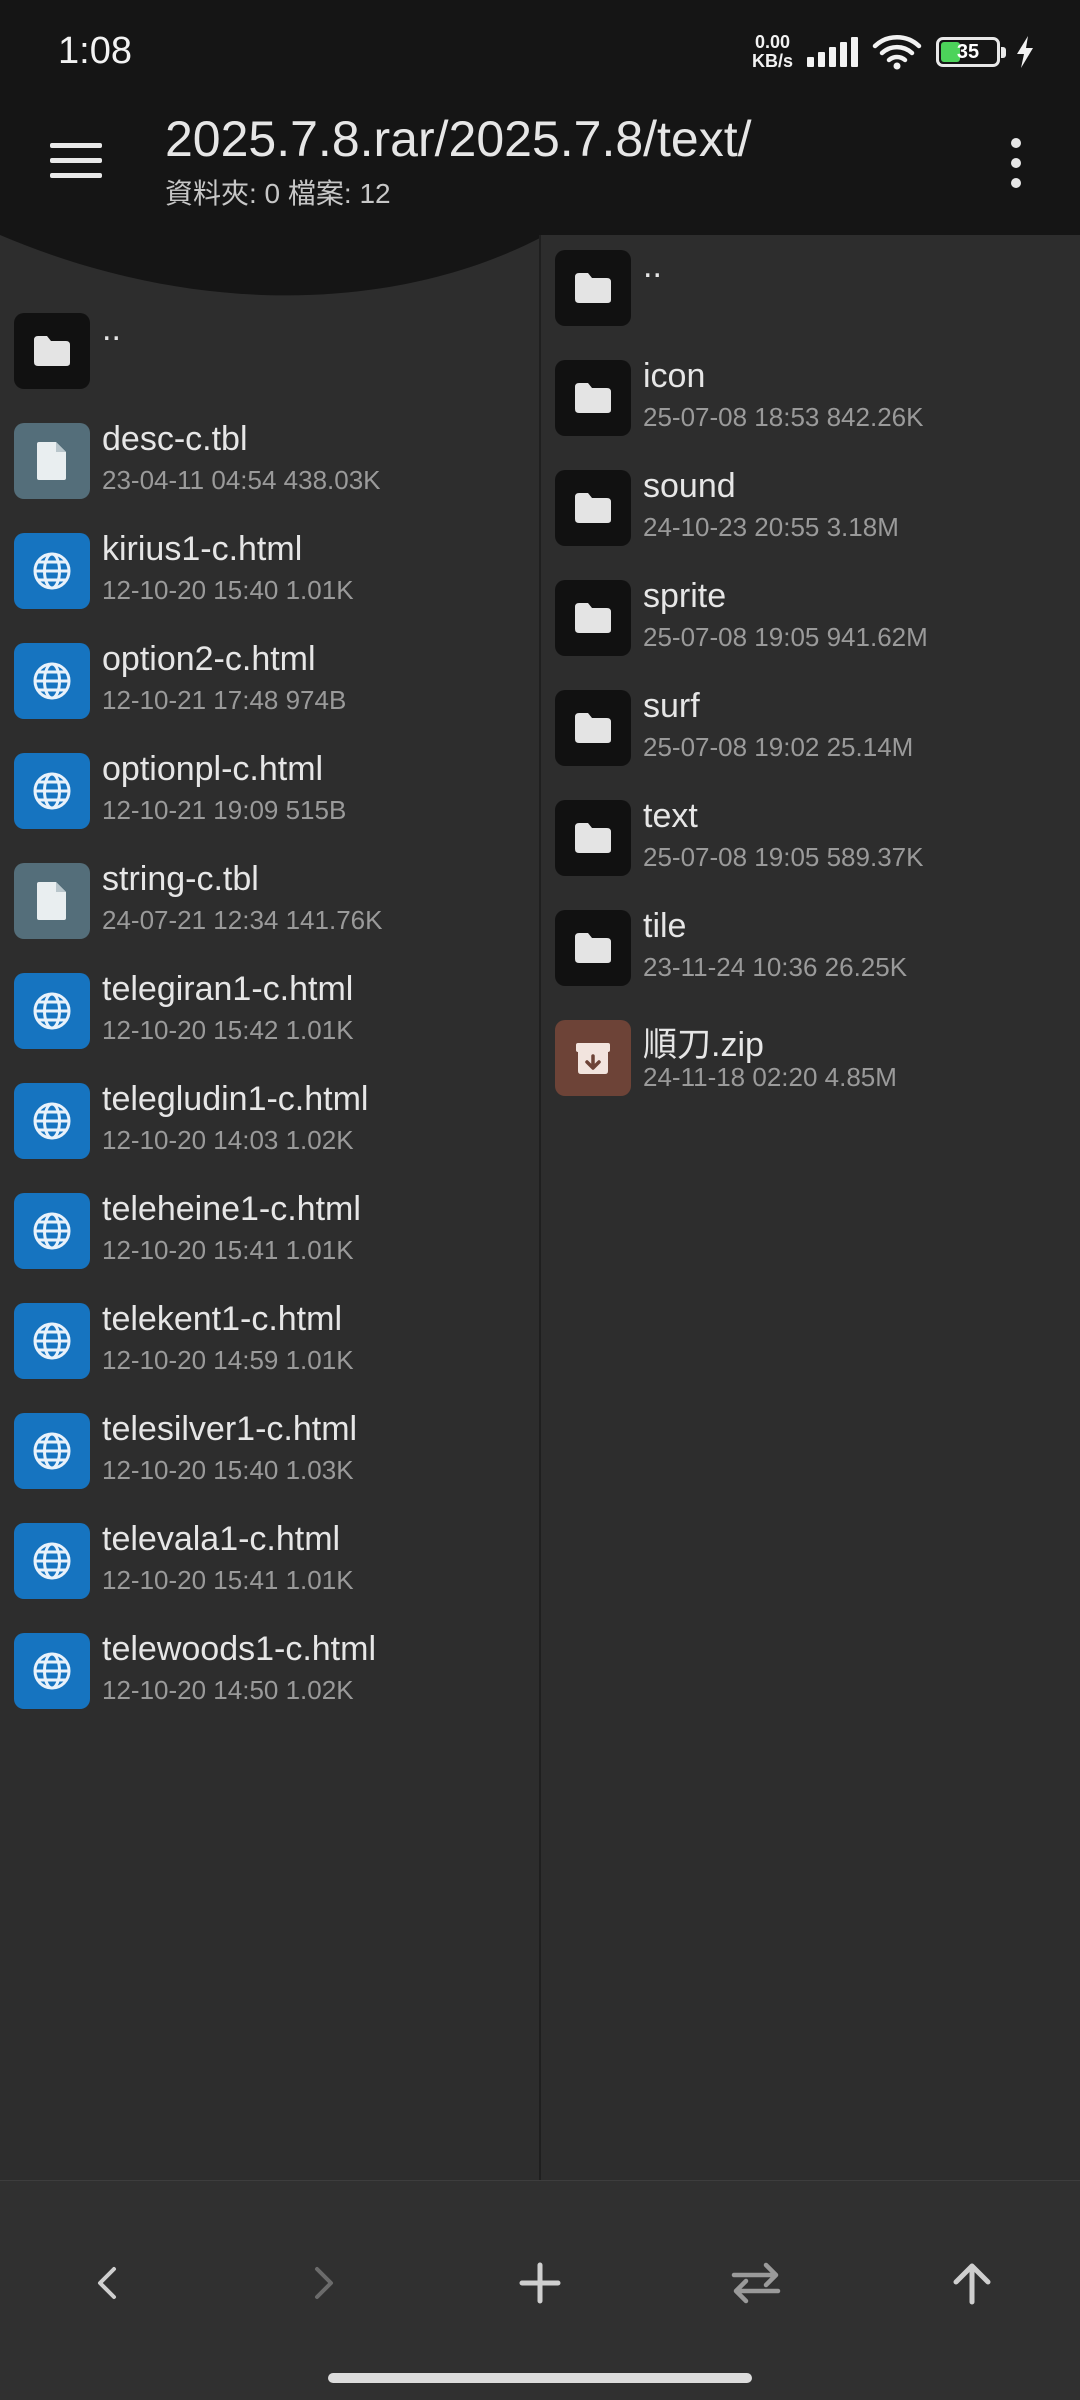  I want to click on file-list-item: string-c.tbl 24-07-21 12:34 141.76K, so click(269, 903).